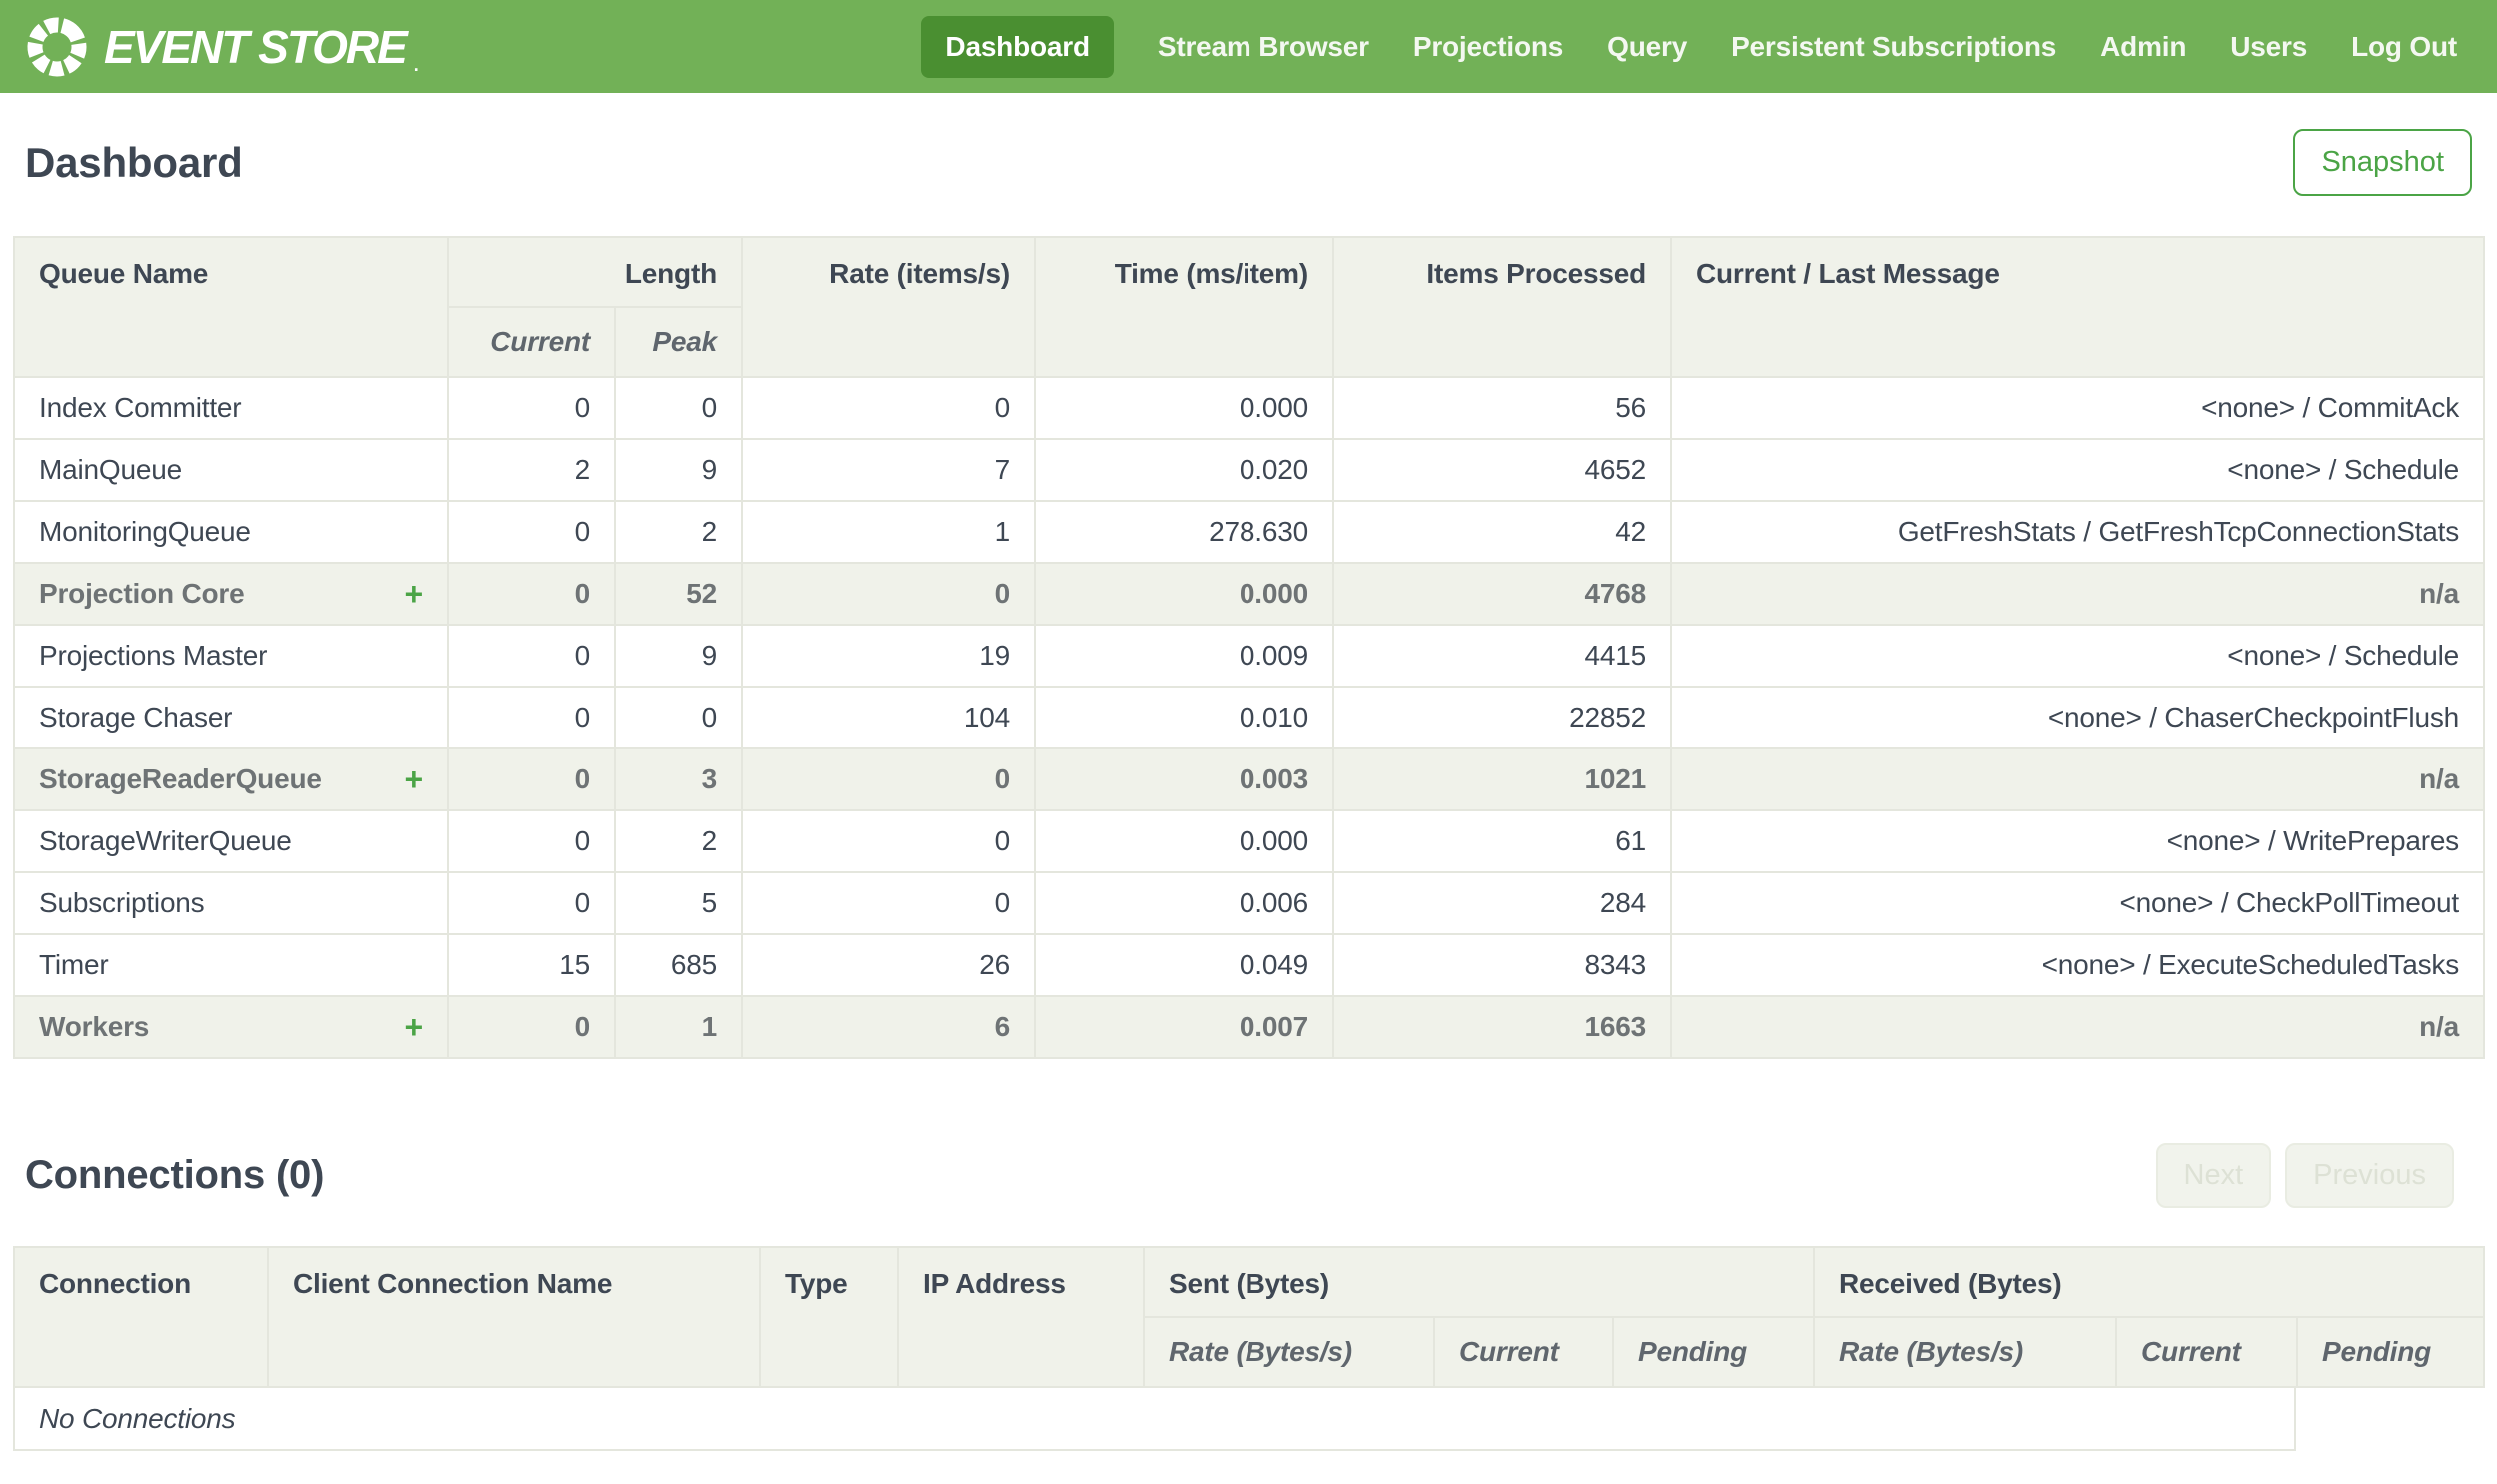 The width and height of the screenshot is (2497, 1484). What do you see at coordinates (2213, 1175) in the screenshot?
I see `next-button: Next` at bounding box center [2213, 1175].